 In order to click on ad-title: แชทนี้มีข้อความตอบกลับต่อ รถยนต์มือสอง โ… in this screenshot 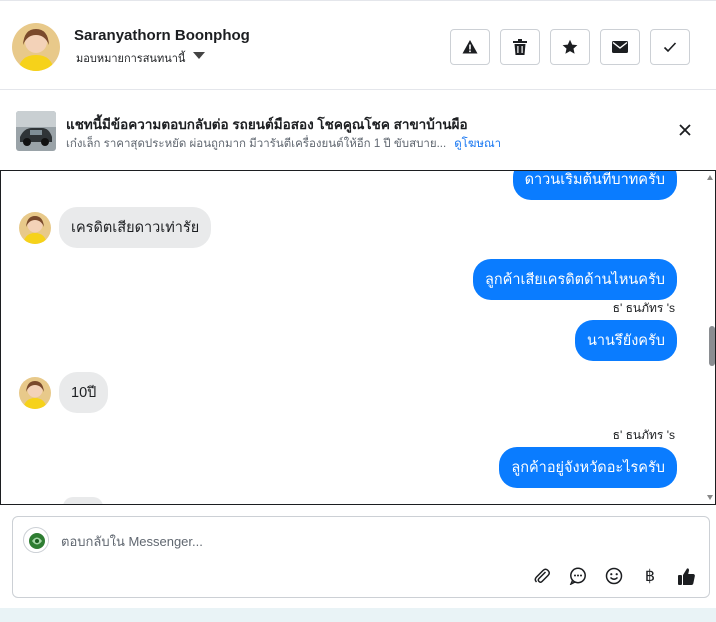, I will do `click(267, 124)`.